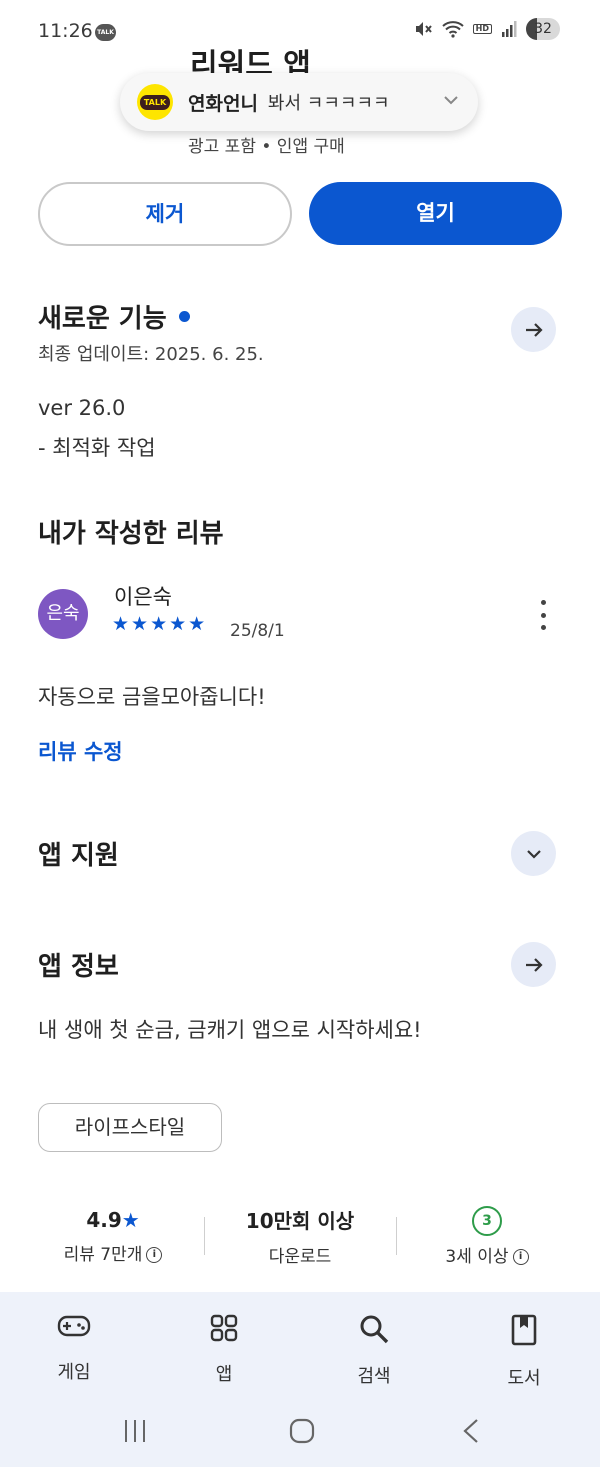 The width and height of the screenshot is (600, 1467). I want to click on kakaotalk-status-icon: TALK, so click(105, 32).